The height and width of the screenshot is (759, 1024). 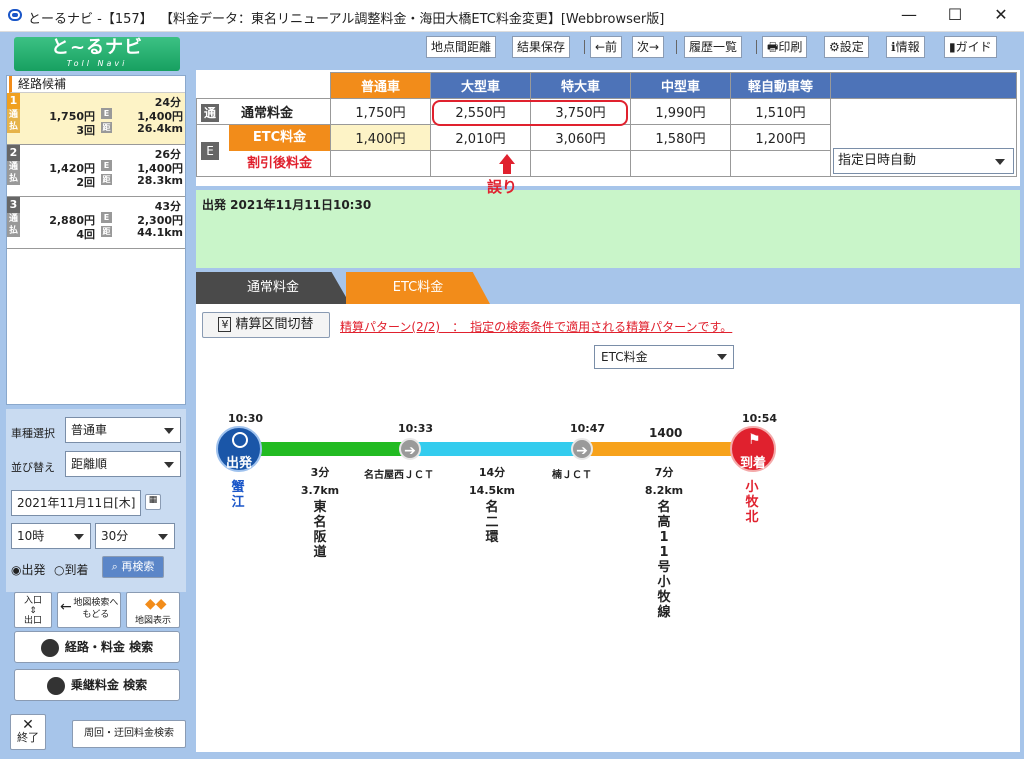 What do you see at coordinates (13, 205) in the screenshot?
I see `route-number: 3` at bounding box center [13, 205].